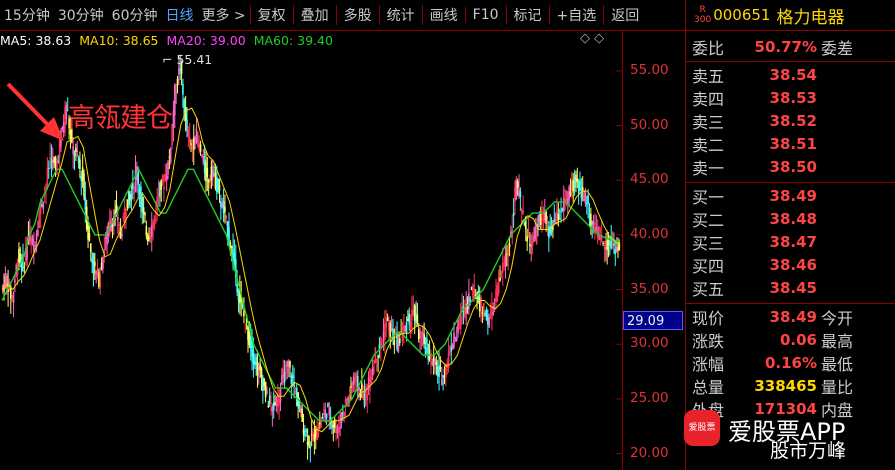 The width and height of the screenshot is (895, 470). What do you see at coordinates (443, 15) in the screenshot?
I see `tool-button-4: 画线` at bounding box center [443, 15].